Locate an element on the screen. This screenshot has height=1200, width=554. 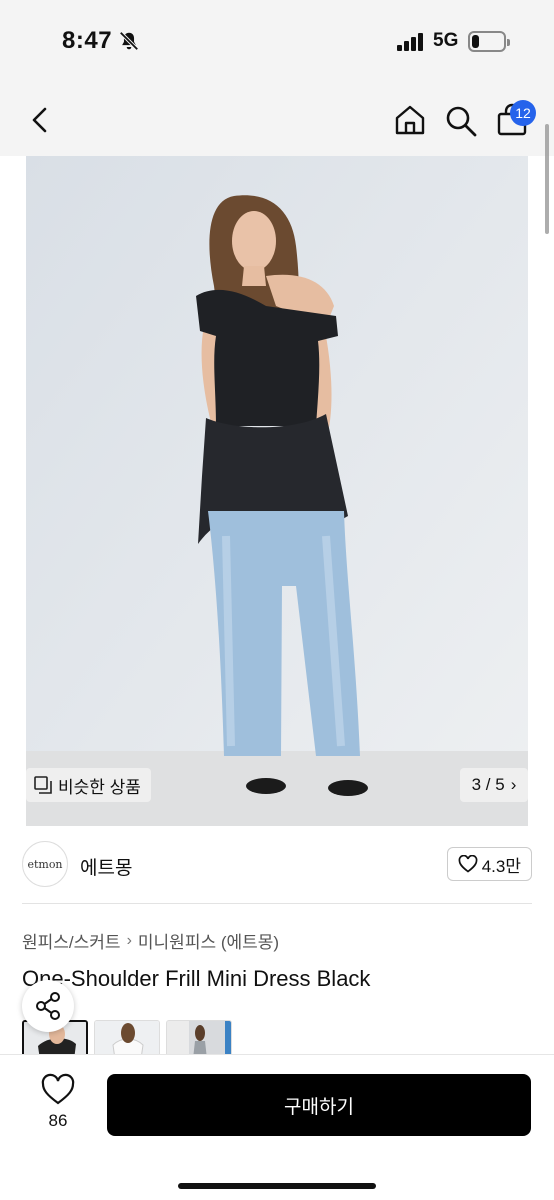
share-icon is located at coordinates (48, 1006).